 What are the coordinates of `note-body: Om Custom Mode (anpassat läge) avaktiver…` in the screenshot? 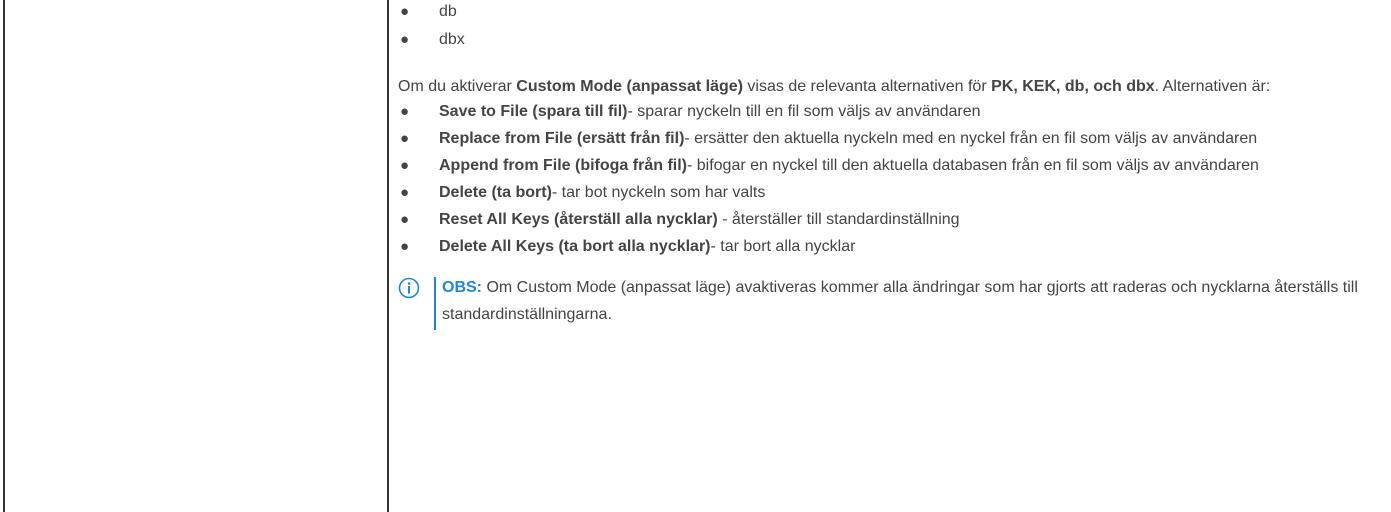 It's located at (900, 301).